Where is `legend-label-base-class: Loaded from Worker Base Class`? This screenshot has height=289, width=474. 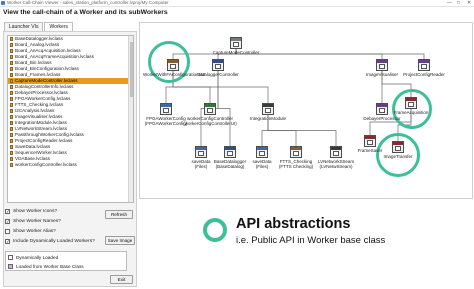
legend-label-base-class: Loaded from Worker Base Class is located at coordinates (50, 266).